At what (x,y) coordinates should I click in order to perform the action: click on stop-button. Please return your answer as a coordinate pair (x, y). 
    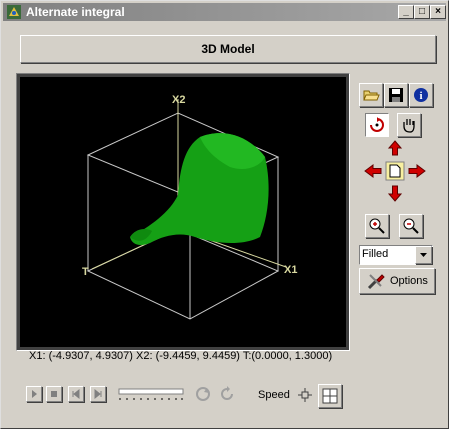
    Looking at the image, I should click on (54, 394).